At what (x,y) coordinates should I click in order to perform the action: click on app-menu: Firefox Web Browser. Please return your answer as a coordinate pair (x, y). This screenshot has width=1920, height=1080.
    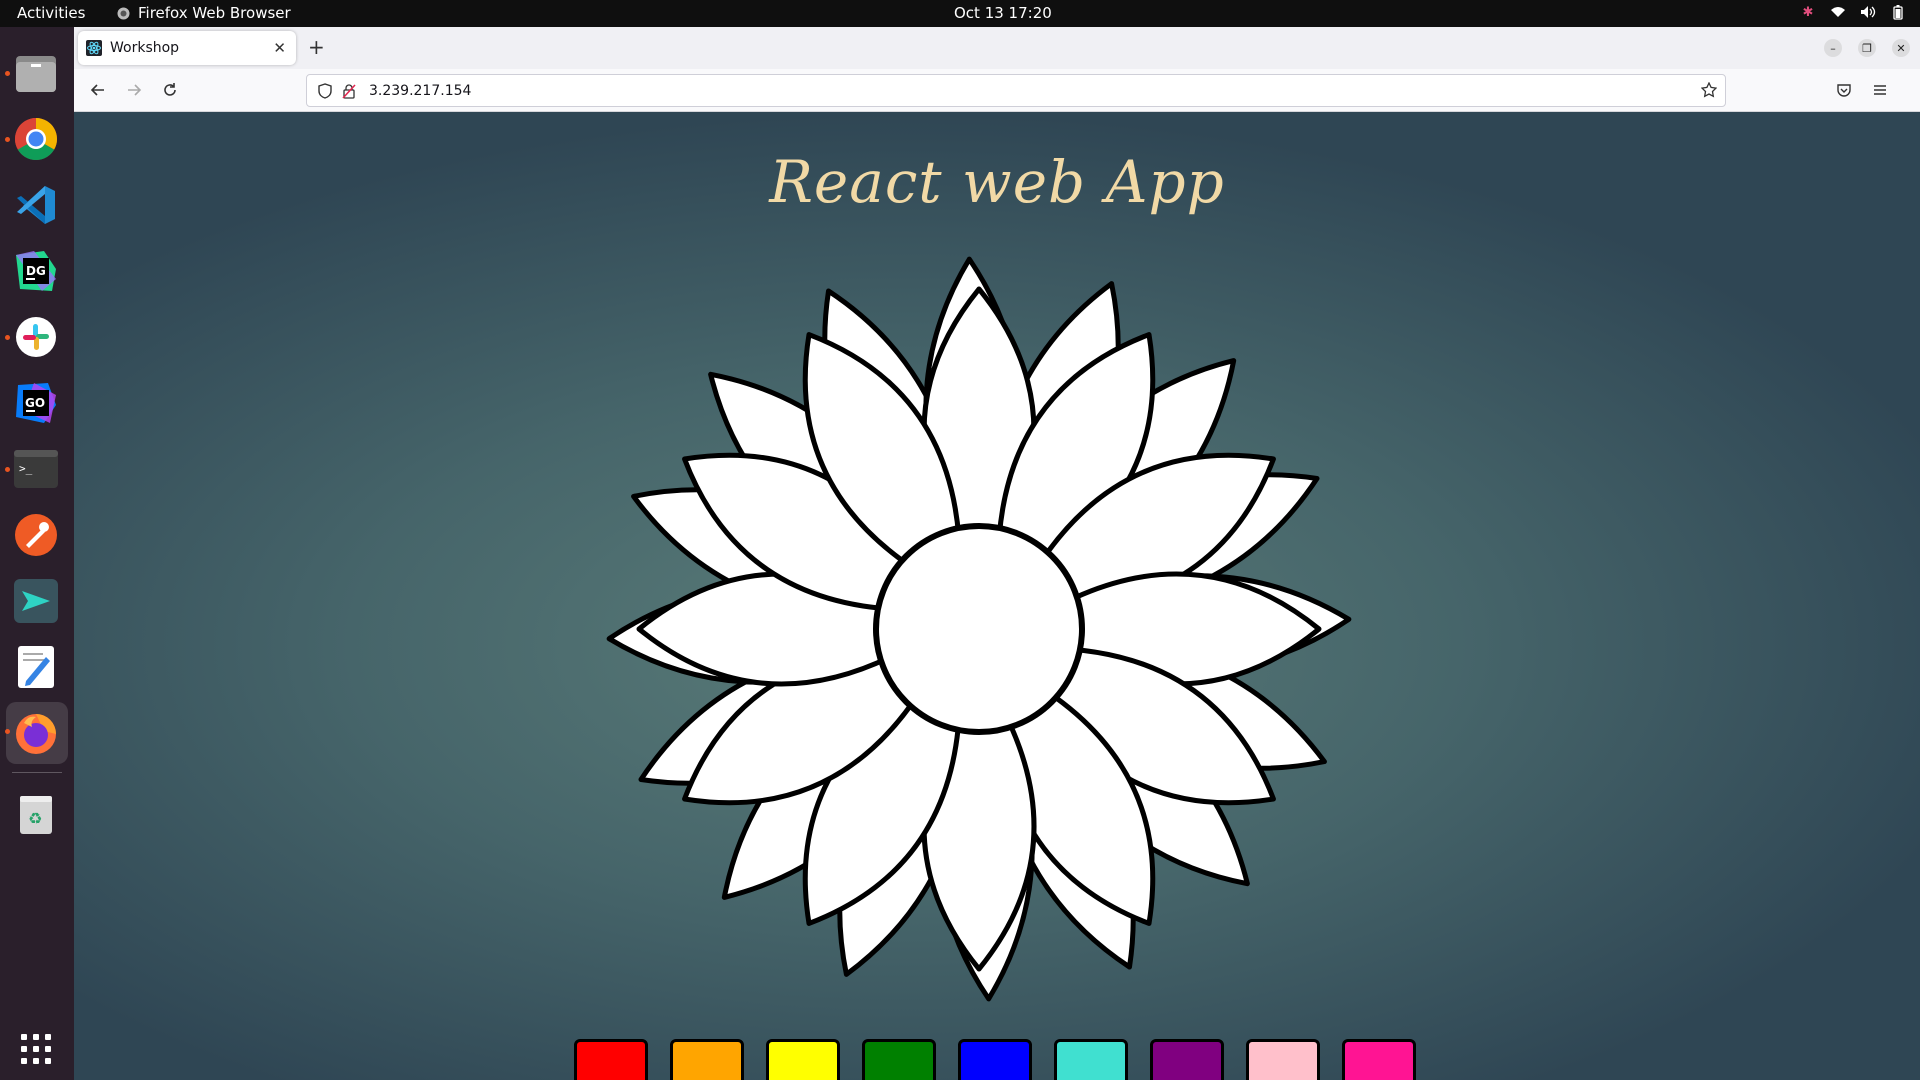
    Looking at the image, I should click on (204, 13).